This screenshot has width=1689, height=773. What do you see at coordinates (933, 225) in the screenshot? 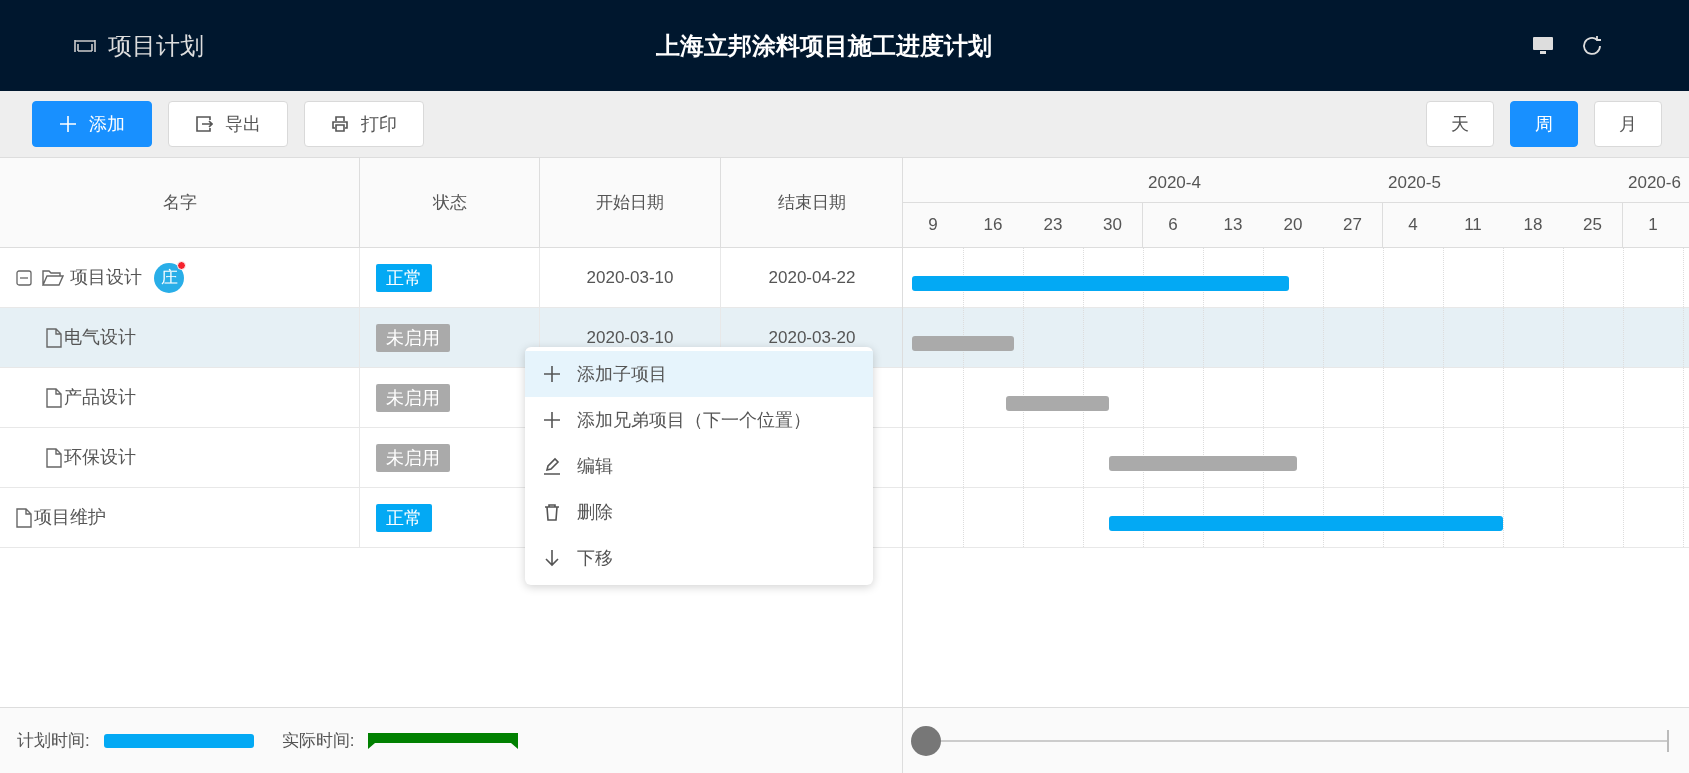
I see `week-label: 9` at bounding box center [933, 225].